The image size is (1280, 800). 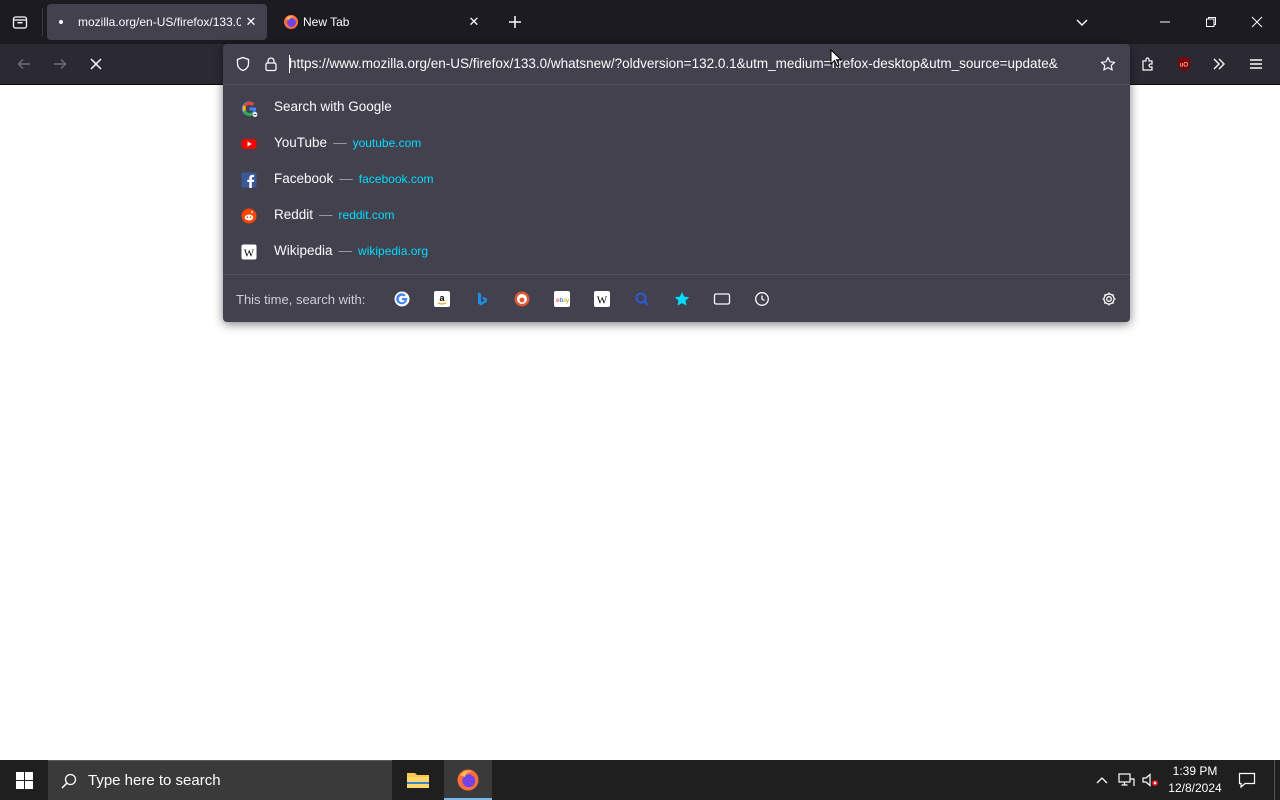 I want to click on clock-date: 12/8/2024, so click(x=1195, y=788).